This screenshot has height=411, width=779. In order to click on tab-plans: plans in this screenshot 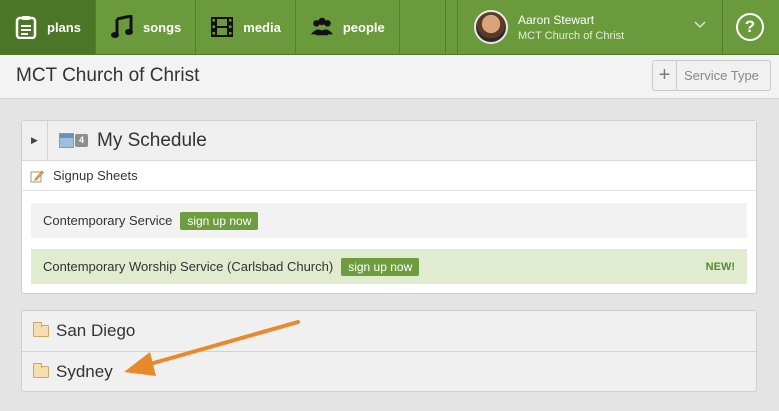, I will do `click(48, 27)`.